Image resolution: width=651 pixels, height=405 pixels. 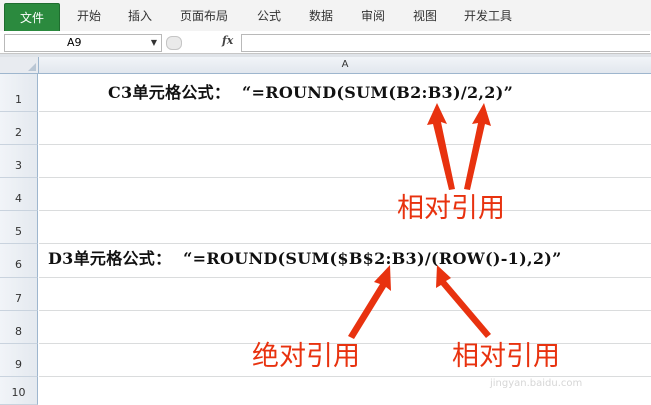 What do you see at coordinates (451, 208) in the screenshot?
I see `annotation-relative-ref-top: 相对引用` at bounding box center [451, 208].